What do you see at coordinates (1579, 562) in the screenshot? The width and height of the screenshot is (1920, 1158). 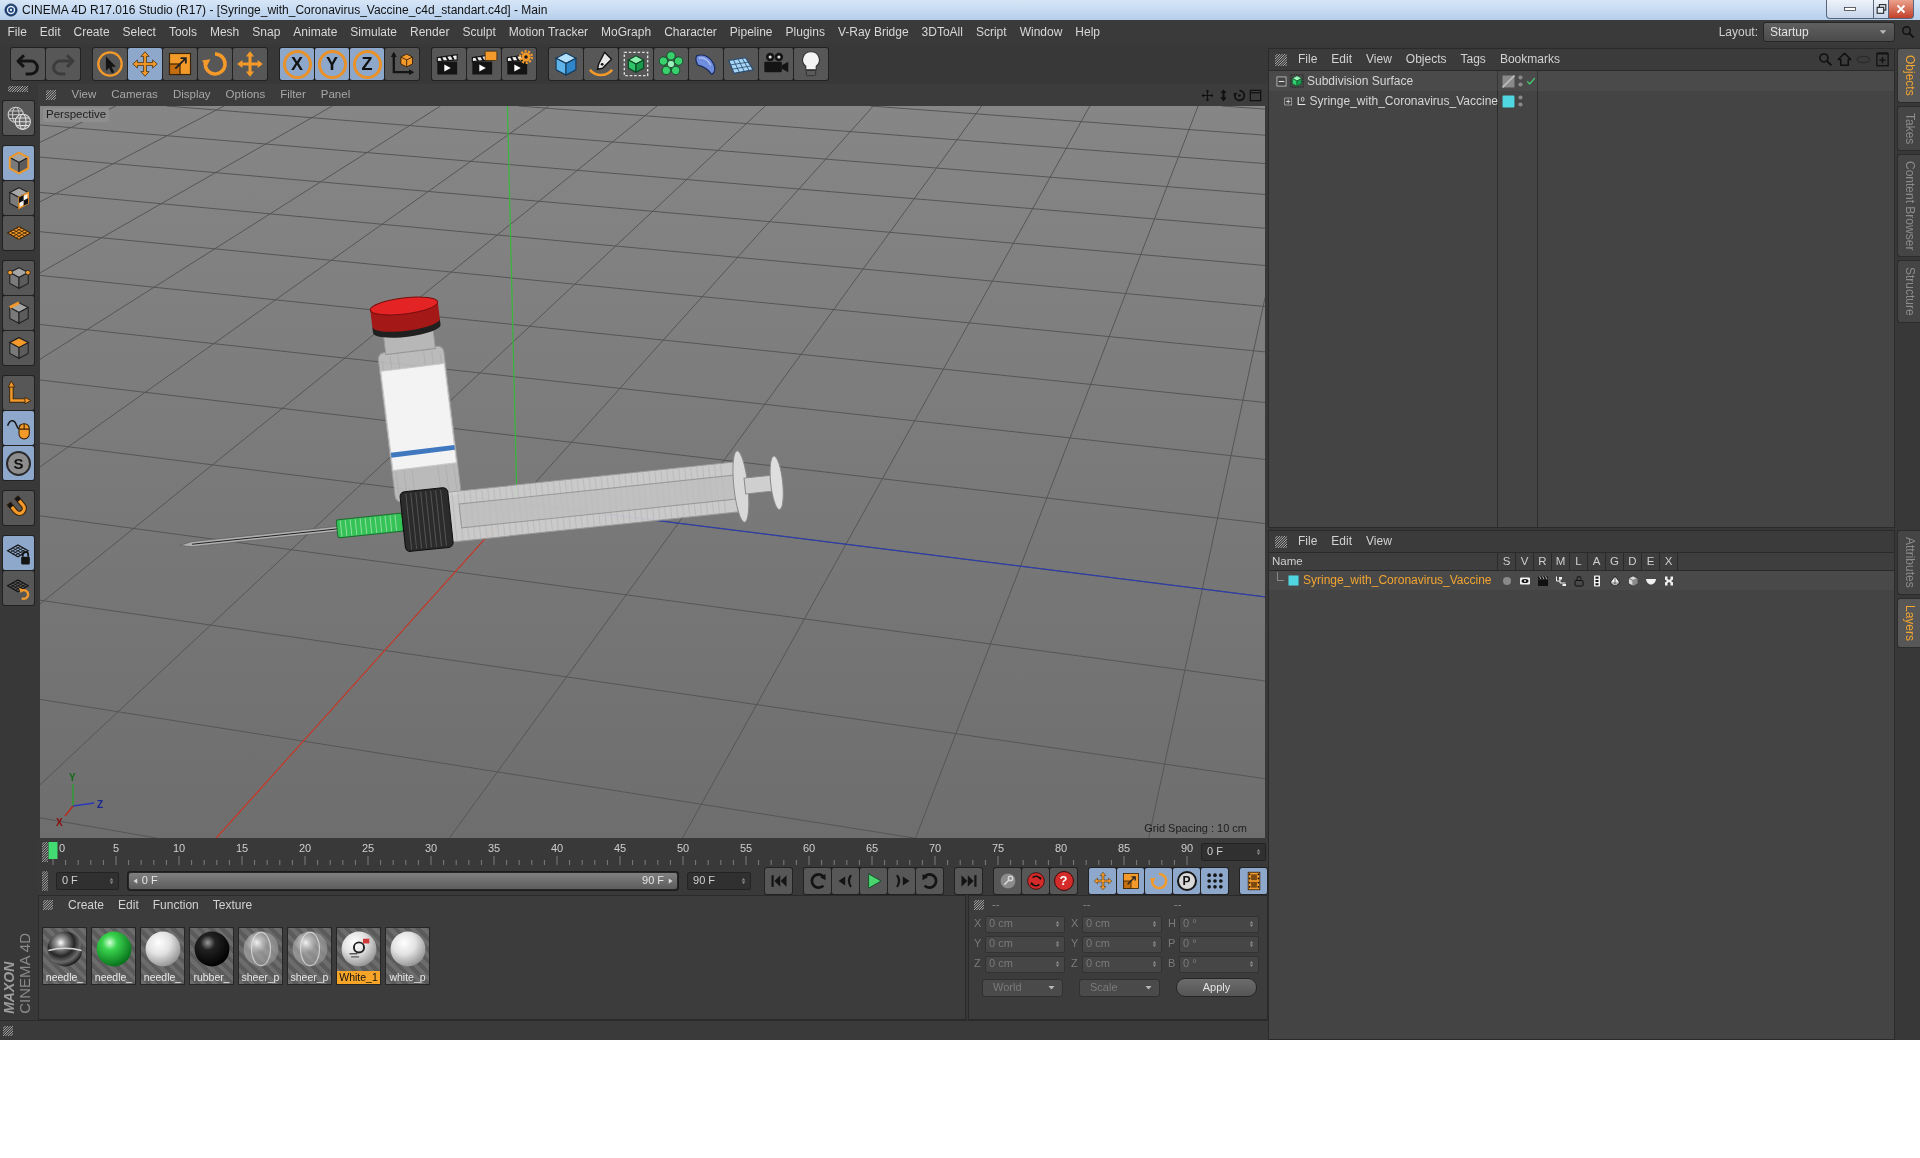 I see `column-header: L` at bounding box center [1579, 562].